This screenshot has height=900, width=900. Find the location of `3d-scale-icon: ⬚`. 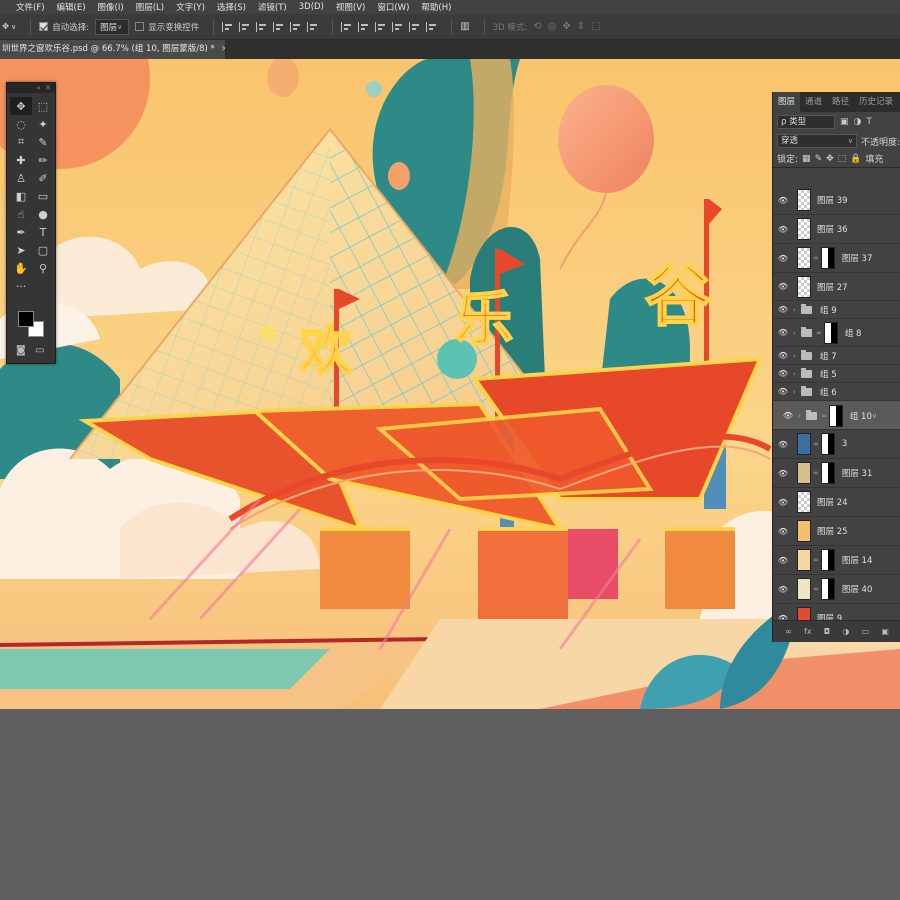

3d-scale-icon: ⬚ is located at coordinates (595, 26).